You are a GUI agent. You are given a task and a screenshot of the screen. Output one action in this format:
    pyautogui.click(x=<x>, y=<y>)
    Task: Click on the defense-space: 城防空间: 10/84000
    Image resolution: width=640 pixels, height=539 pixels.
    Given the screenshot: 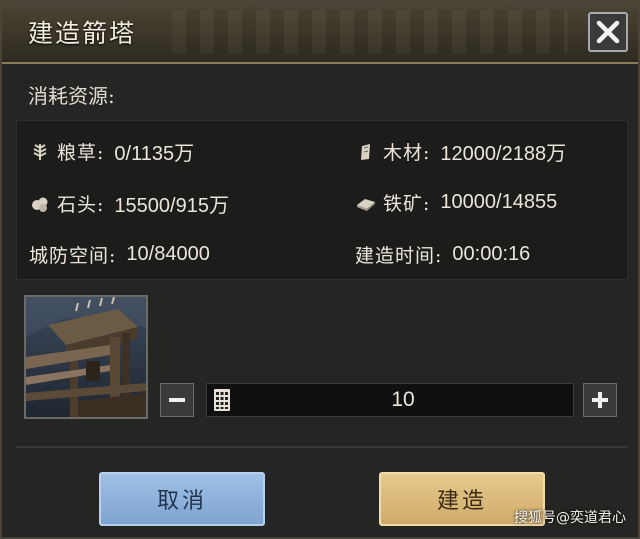 What is the action you would take?
    pyautogui.click(x=119, y=254)
    